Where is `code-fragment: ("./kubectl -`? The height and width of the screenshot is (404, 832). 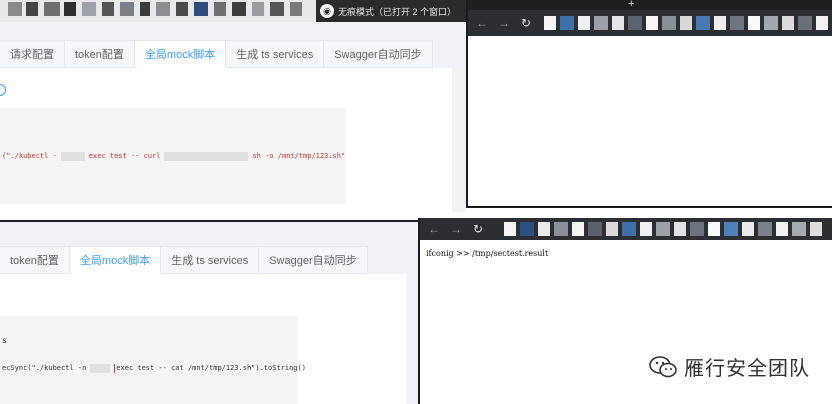 code-fragment: ("./kubectl - is located at coordinates (29, 156).